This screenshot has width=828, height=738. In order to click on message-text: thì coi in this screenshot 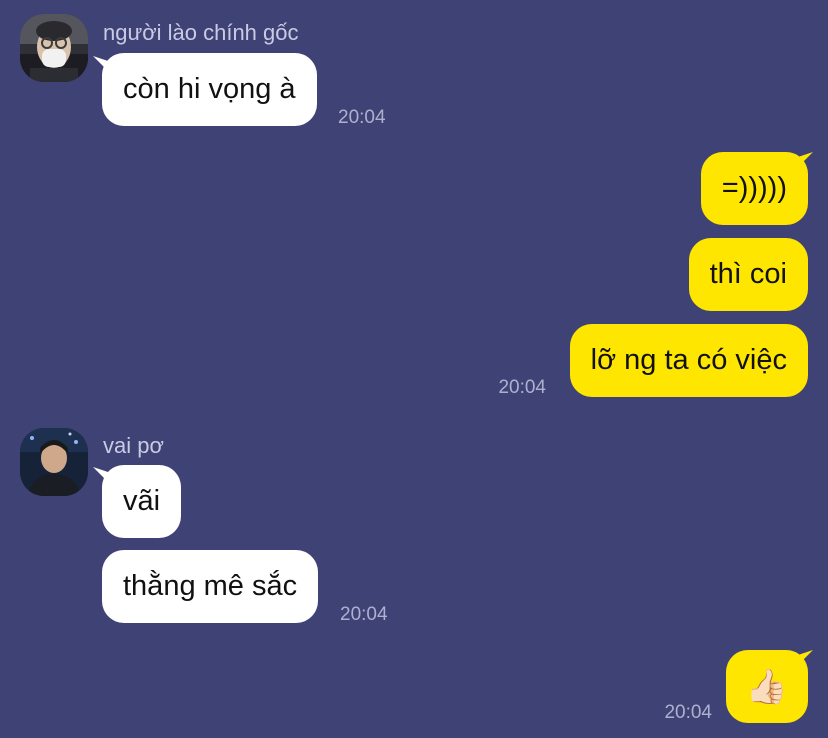, I will do `click(748, 274)`.